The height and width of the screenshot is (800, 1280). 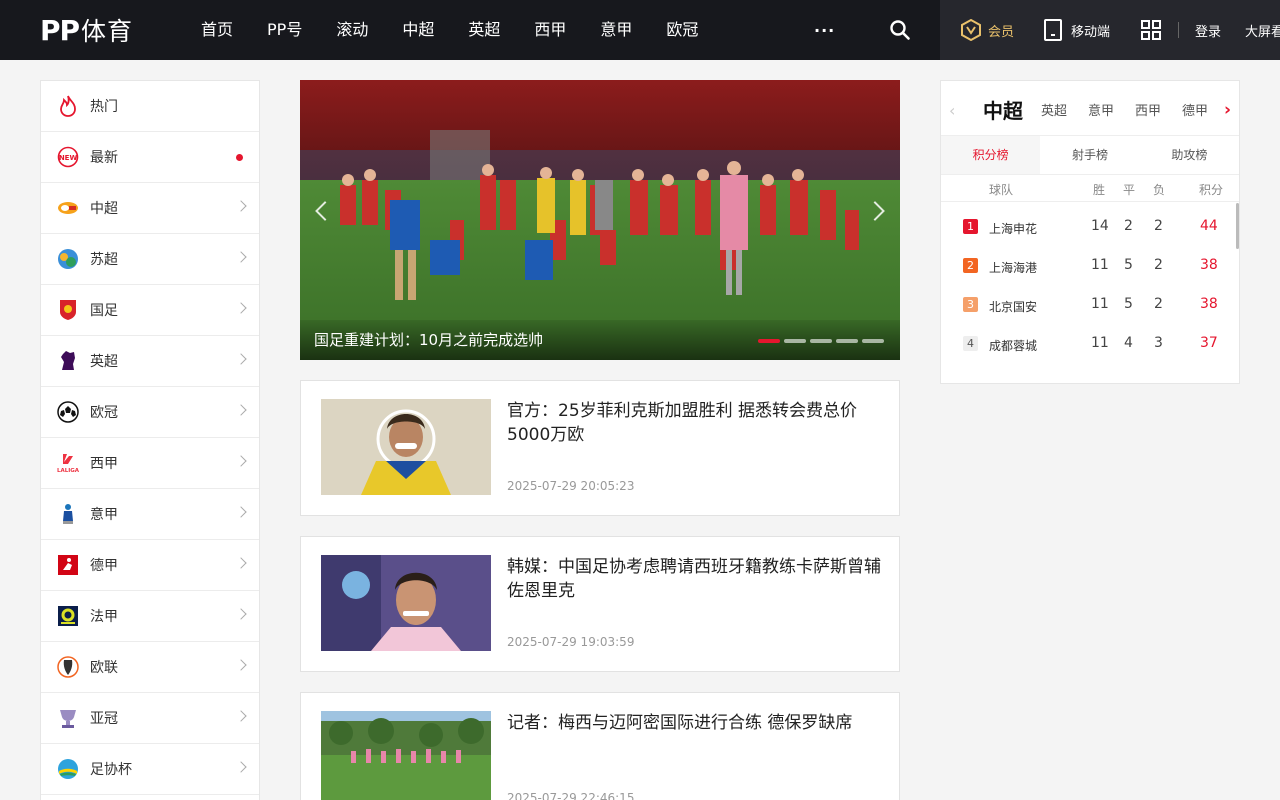 I want to click on rank-badge: 1, so click(x=970, y=226).